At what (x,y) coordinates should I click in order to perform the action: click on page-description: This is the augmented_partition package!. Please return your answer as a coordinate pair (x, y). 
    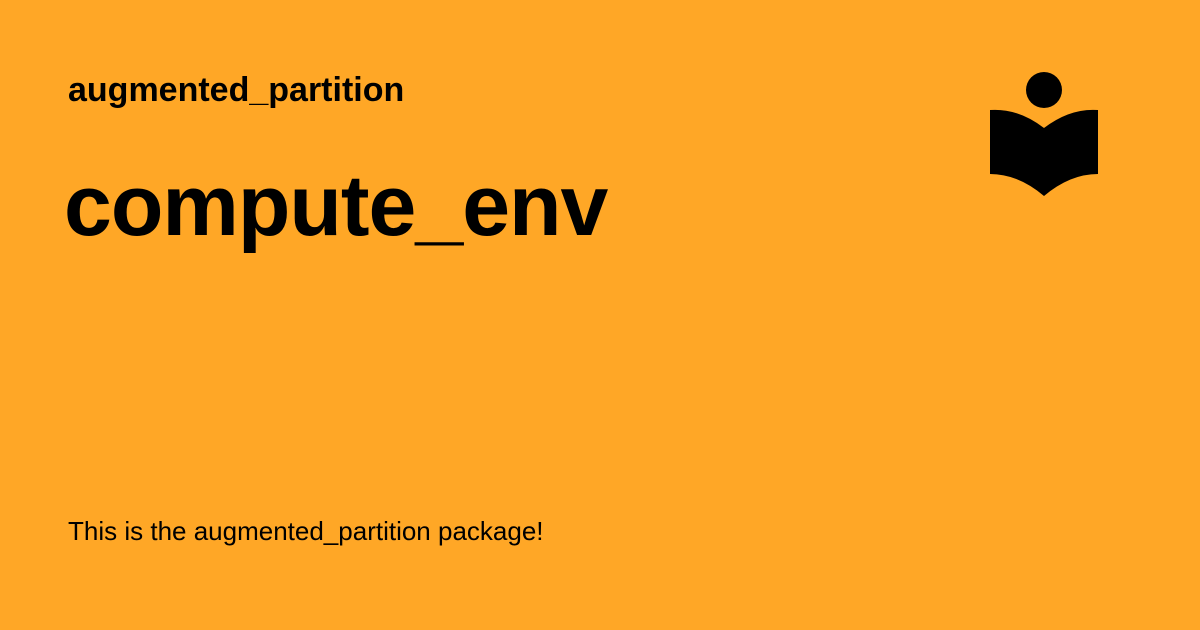
    Looking at the image, I should click on (306, 531).